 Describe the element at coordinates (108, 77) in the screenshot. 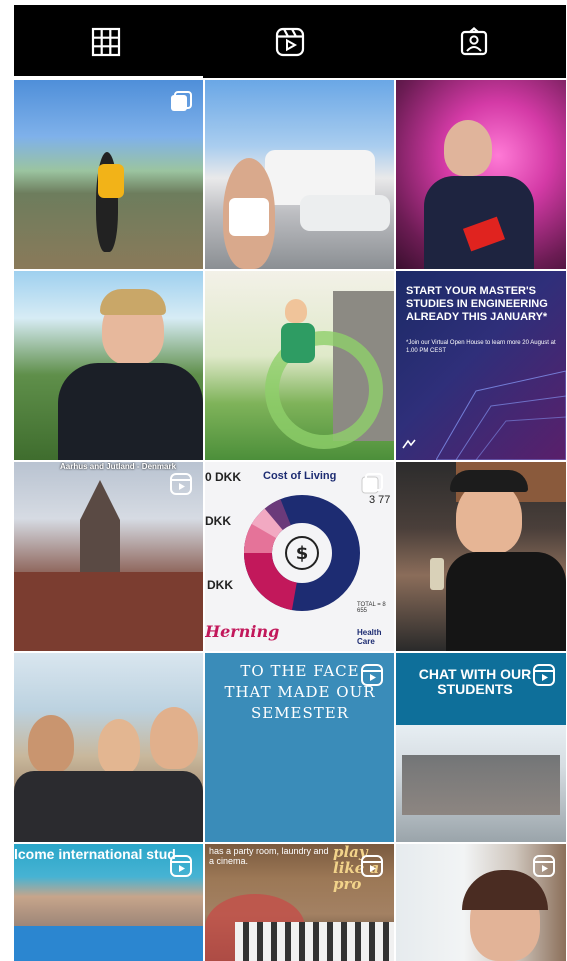

I see `active-tab-indicator` at that location.